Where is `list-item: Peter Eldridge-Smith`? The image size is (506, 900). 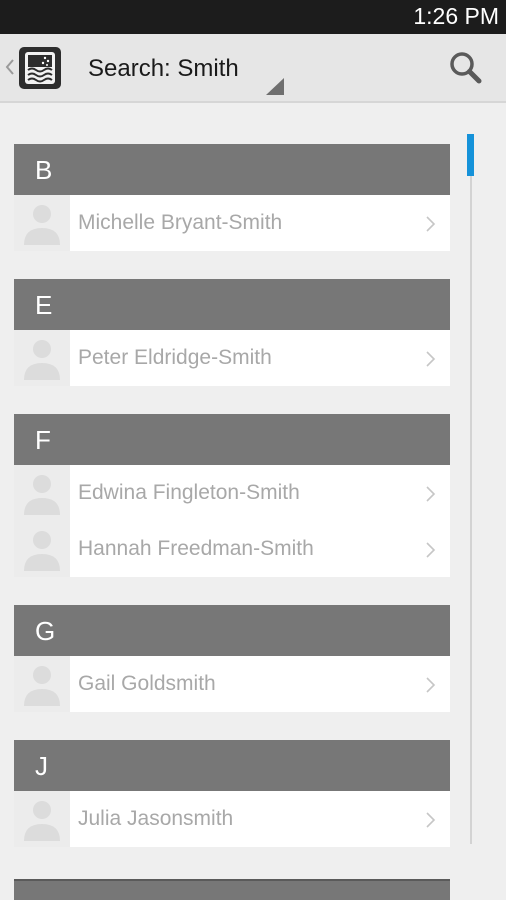
list-item: Peter Eldridge-Smith is located at coordinates (232, 358).